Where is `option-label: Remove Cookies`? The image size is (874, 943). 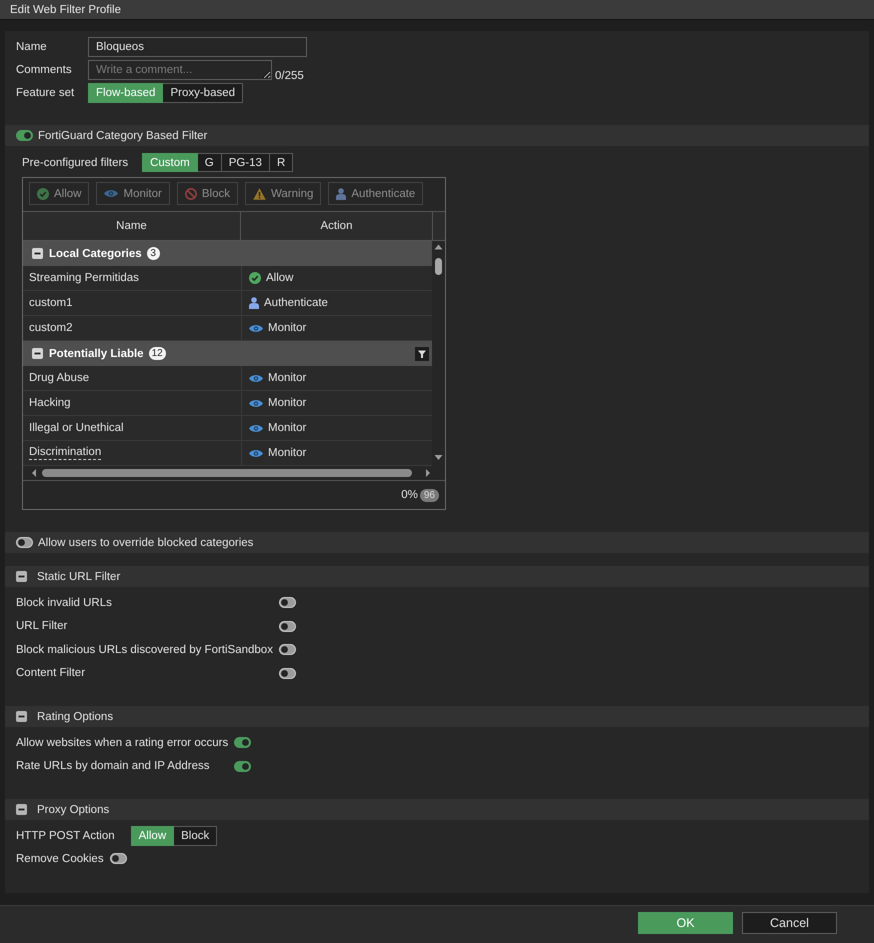
option-label: Remove Cookies is located at coordinates (60, 858).